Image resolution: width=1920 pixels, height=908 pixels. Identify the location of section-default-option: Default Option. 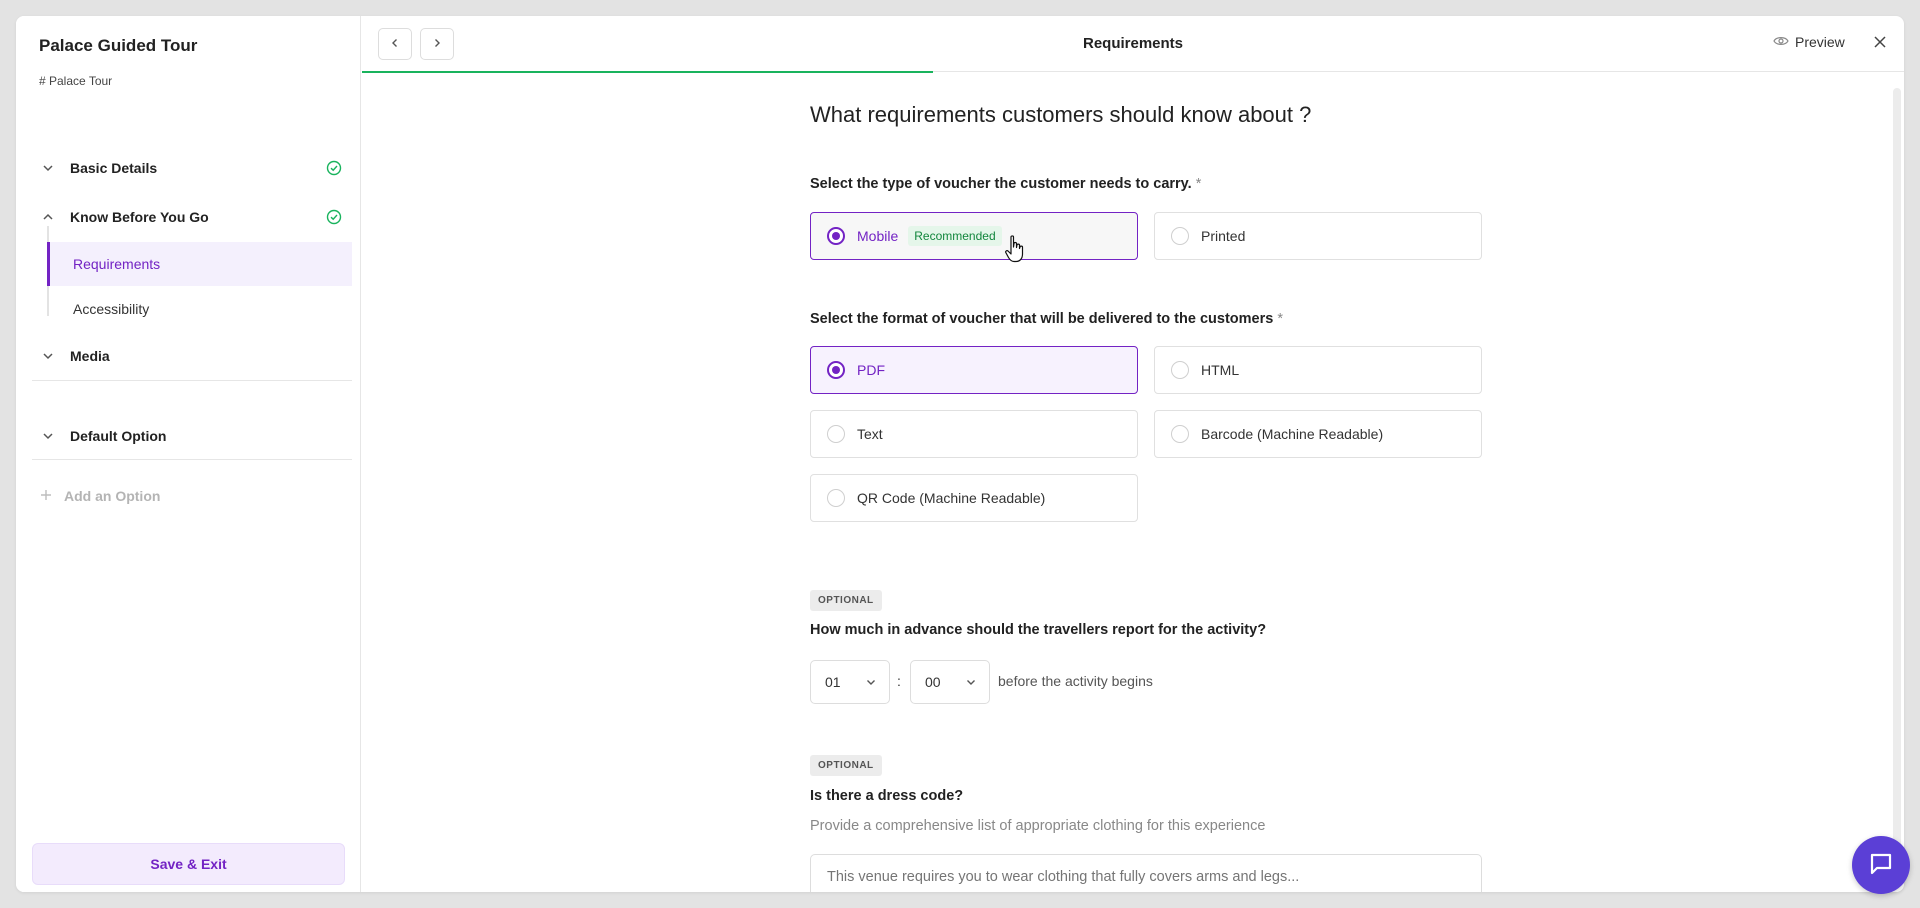
(192, 436).